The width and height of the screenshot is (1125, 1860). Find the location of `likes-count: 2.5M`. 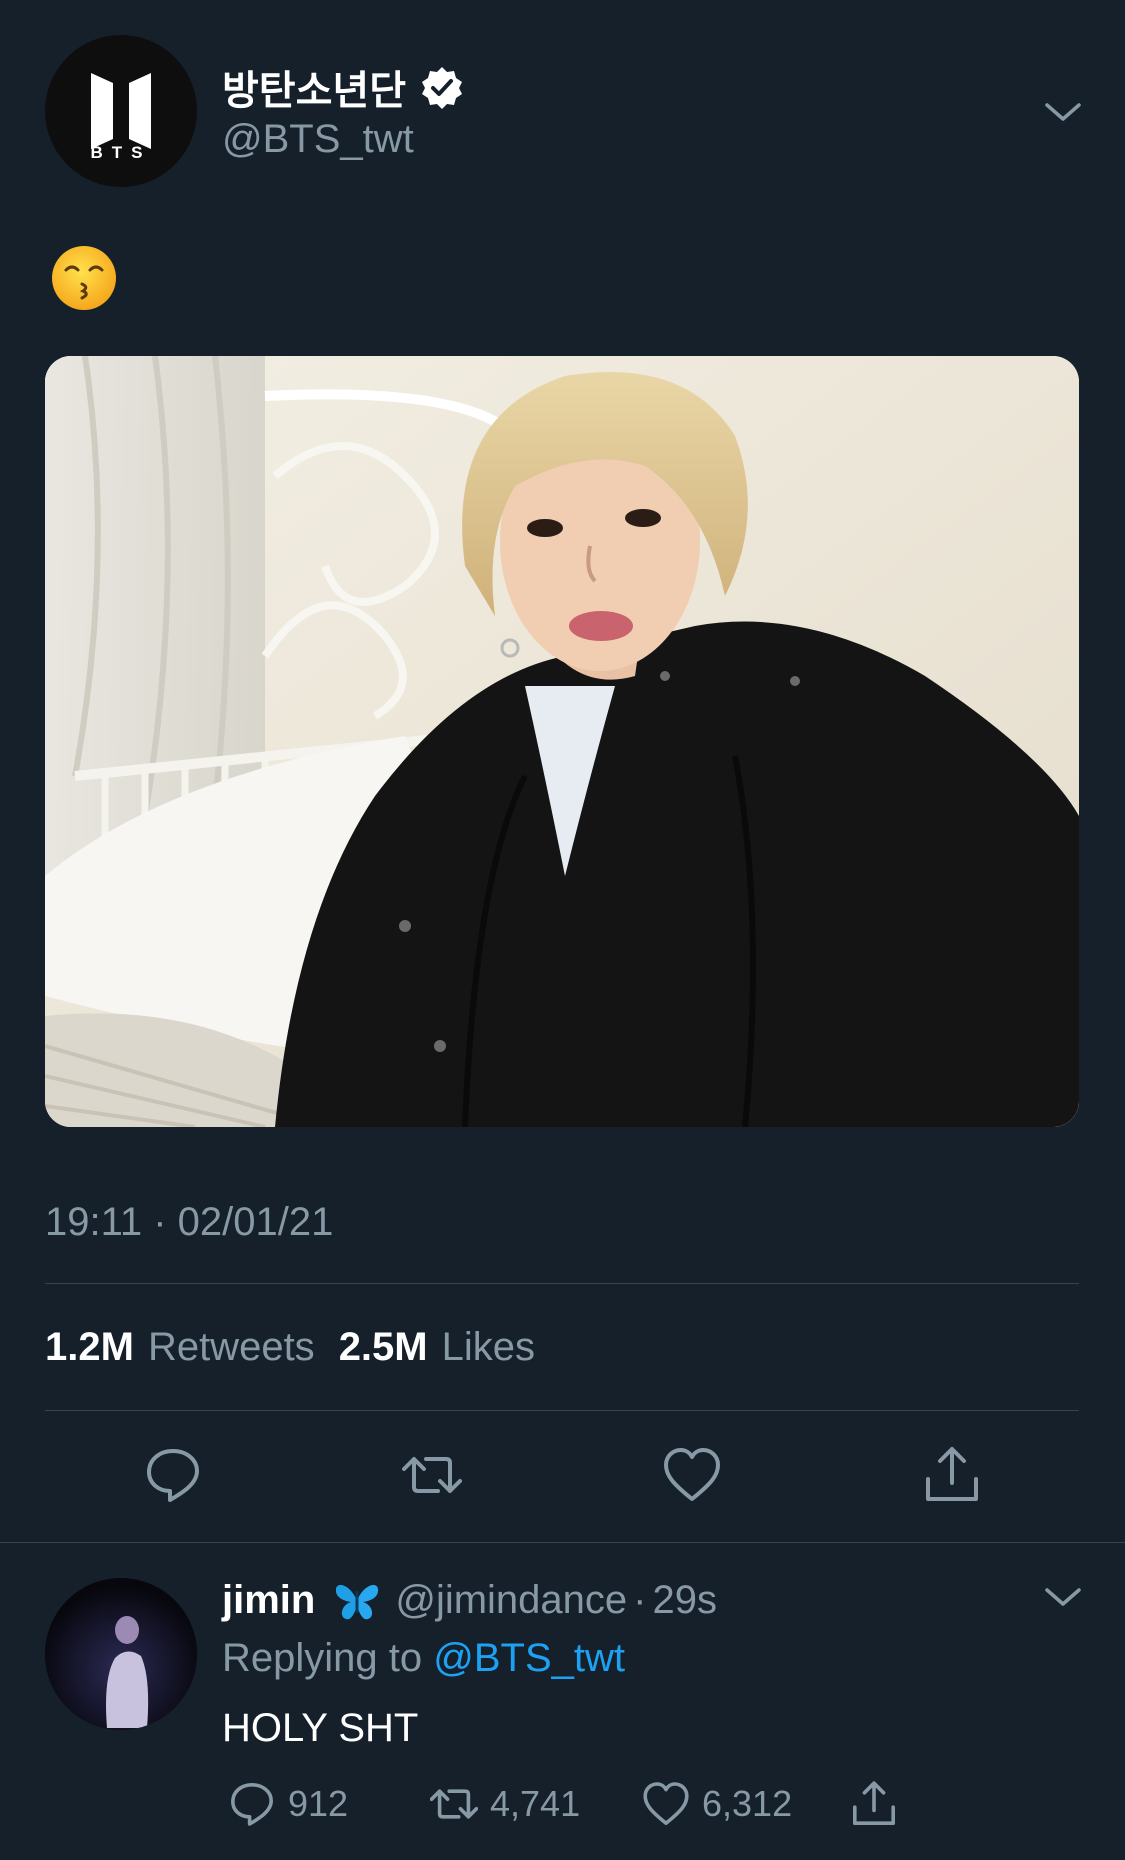

likes-count: 2.5M is located at coordinates (383, 1347).